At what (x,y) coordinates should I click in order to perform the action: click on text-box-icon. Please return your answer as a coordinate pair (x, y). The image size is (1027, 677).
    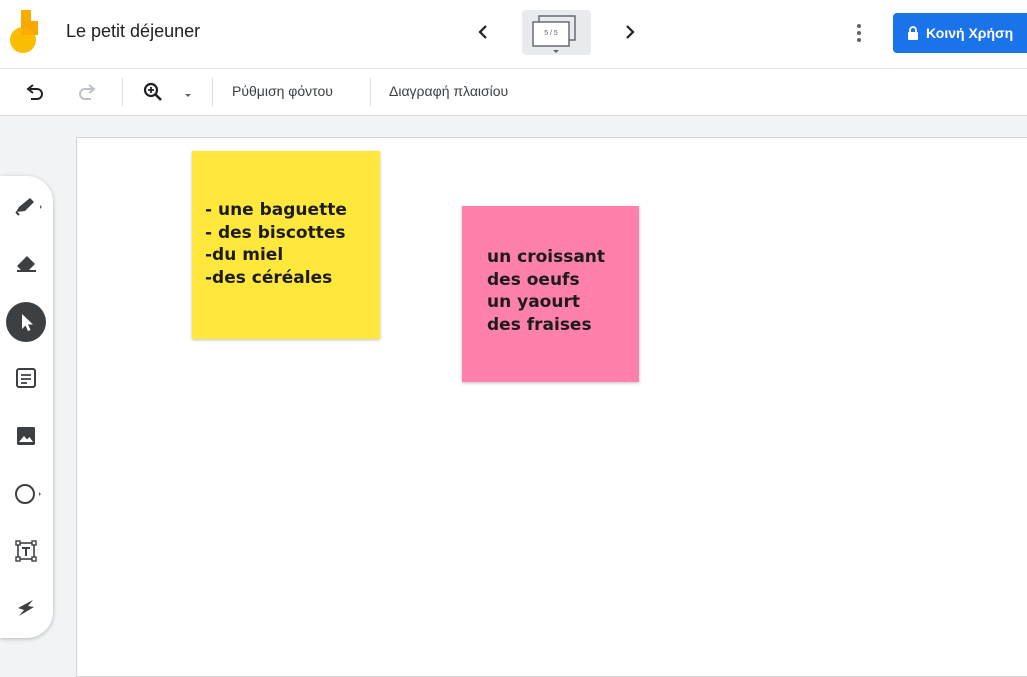
    Looking at the image, I should click on (26, 551).